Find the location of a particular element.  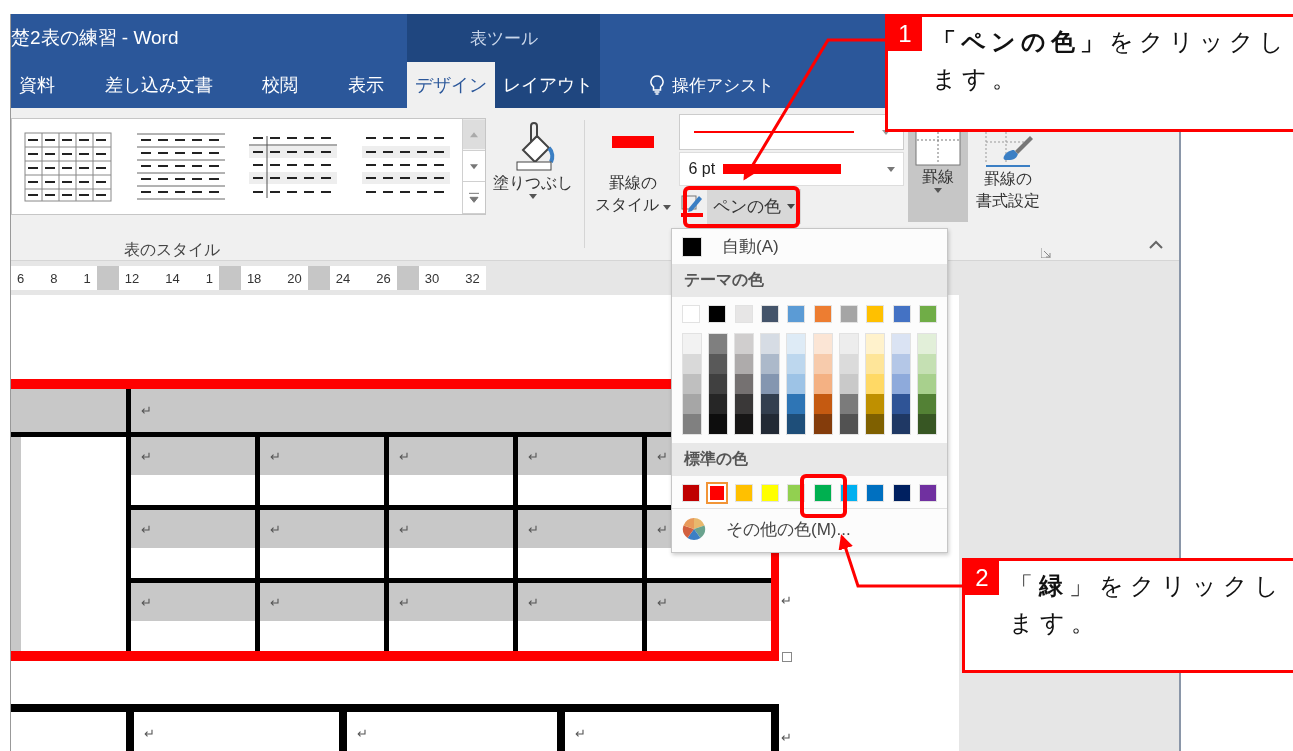

pen-style-button: 罫線の スタイル is located at coordinates (633, 166).